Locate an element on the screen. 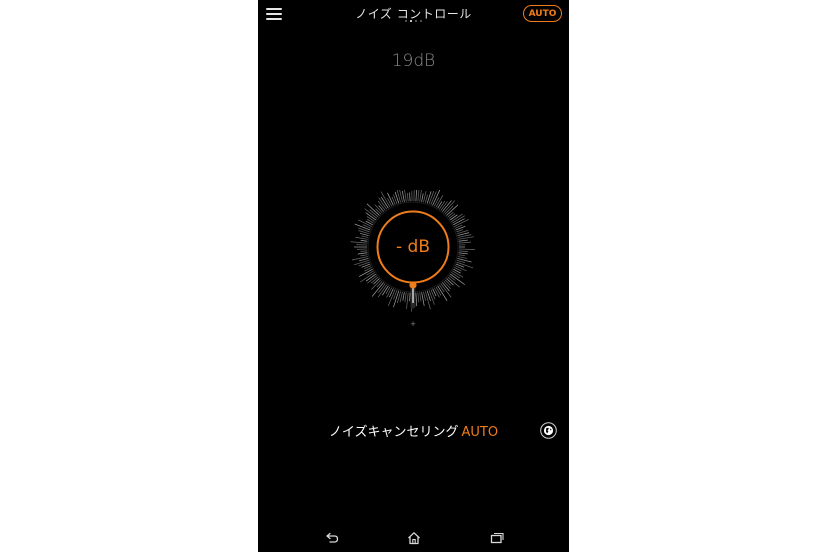  system-navigation-bar is located at coordinates (413, 539).